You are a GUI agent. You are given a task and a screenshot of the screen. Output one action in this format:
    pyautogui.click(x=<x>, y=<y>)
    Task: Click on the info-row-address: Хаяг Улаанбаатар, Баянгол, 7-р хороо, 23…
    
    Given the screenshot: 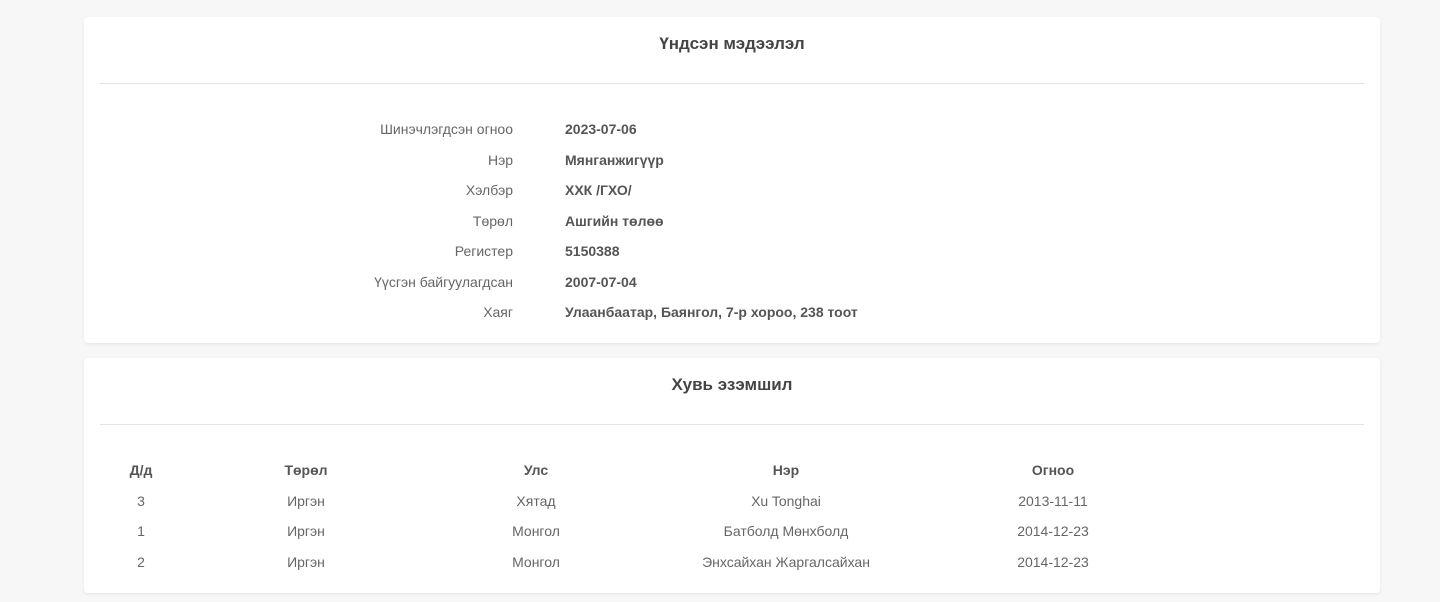 What is the action you would take?
    pyautogui.click(x=732, y=312)
    